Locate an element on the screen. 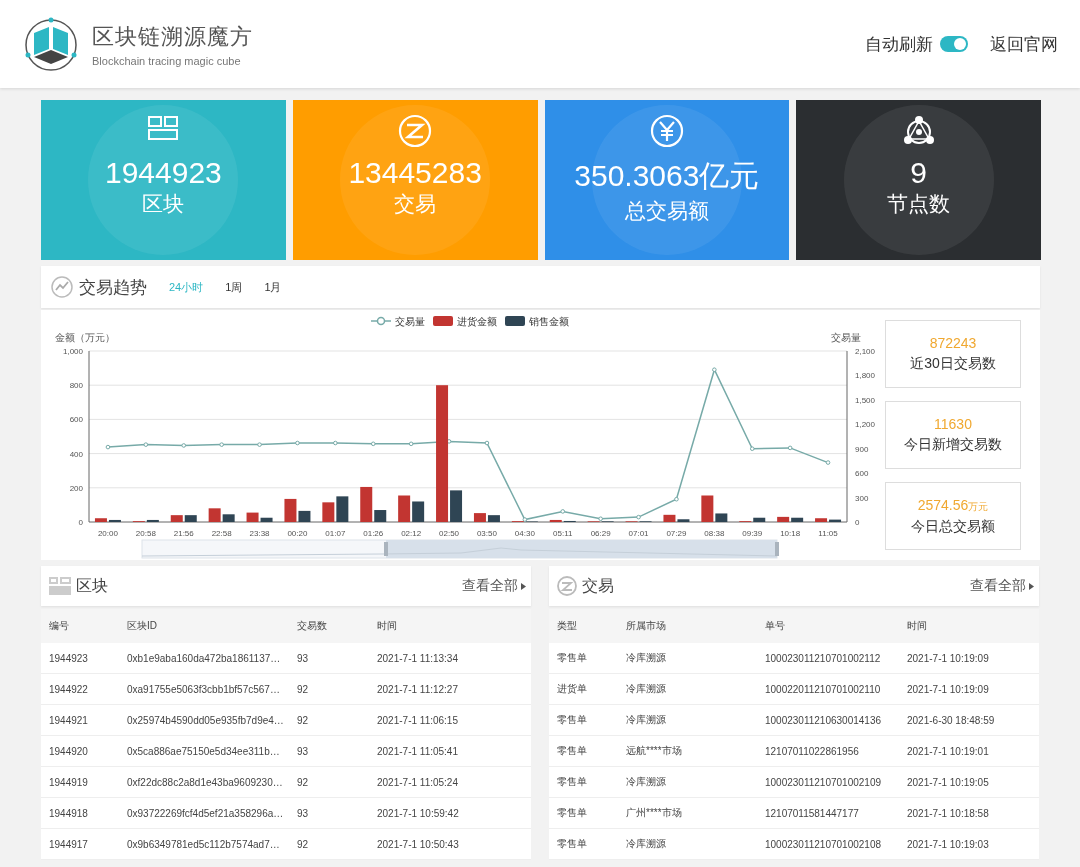 Image resolution: width=1080 pixels, height=867 pixels. legend-item: 交易量 is located at coordinates (397, 321).